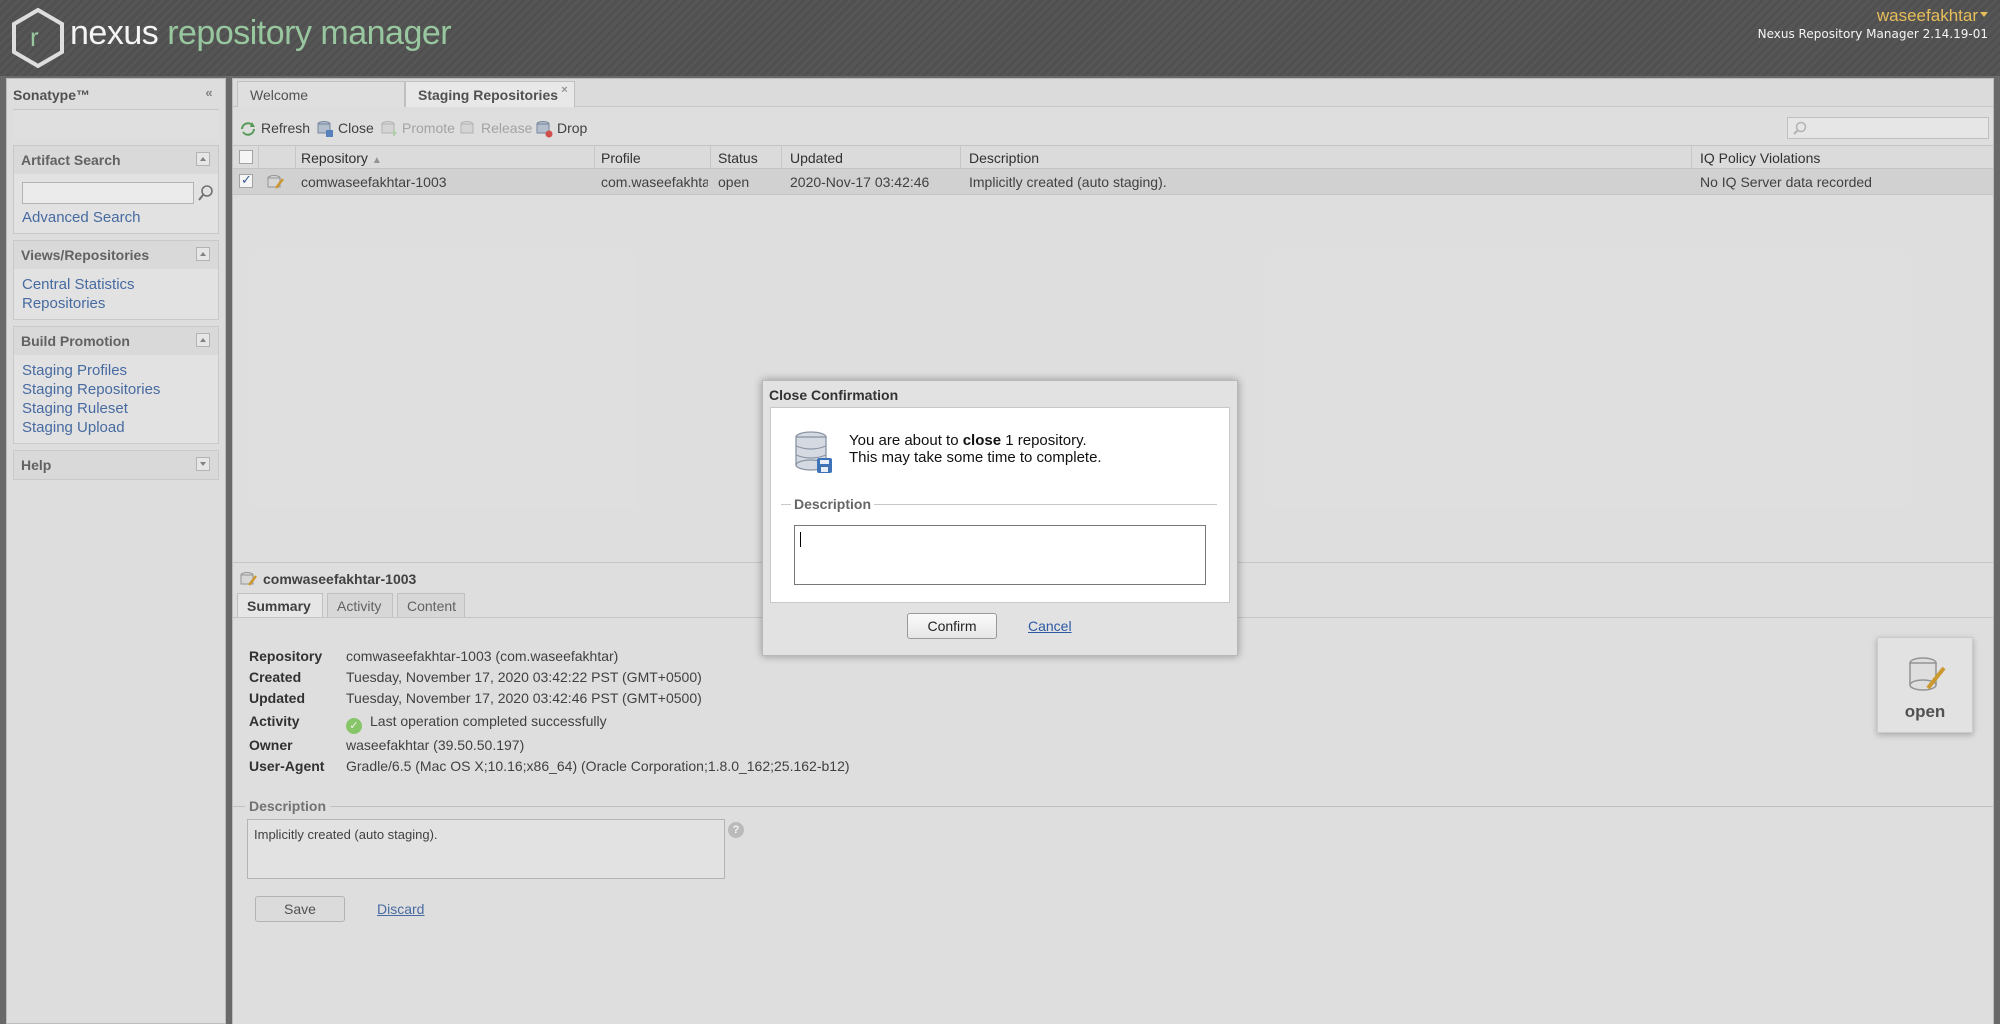 Image resolution: width=2000 pixels, height=1024 pixels. I want to click on panel-help: Help, so click(116, 465).